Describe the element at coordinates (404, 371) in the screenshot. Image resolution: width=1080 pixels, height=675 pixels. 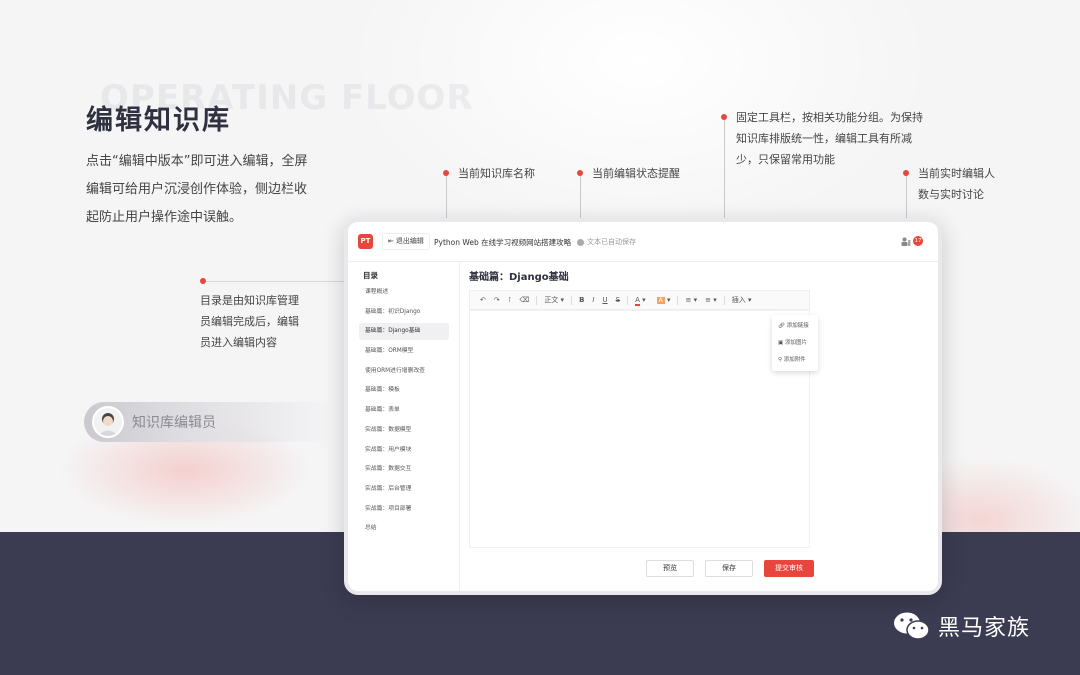
I see `toc-item: 使用ORM进行增删改查` at that location.